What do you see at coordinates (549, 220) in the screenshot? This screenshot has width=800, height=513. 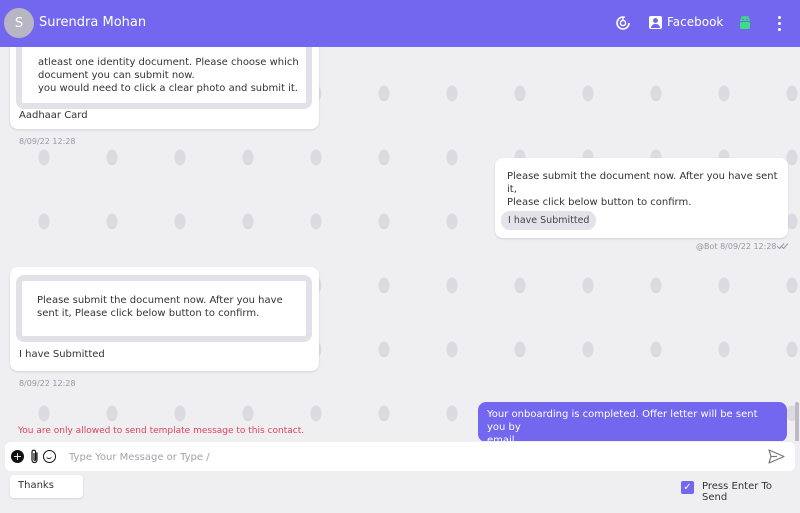 I see `i-have-submitted-button: I have Submitted` at bounding box center [549, 220].